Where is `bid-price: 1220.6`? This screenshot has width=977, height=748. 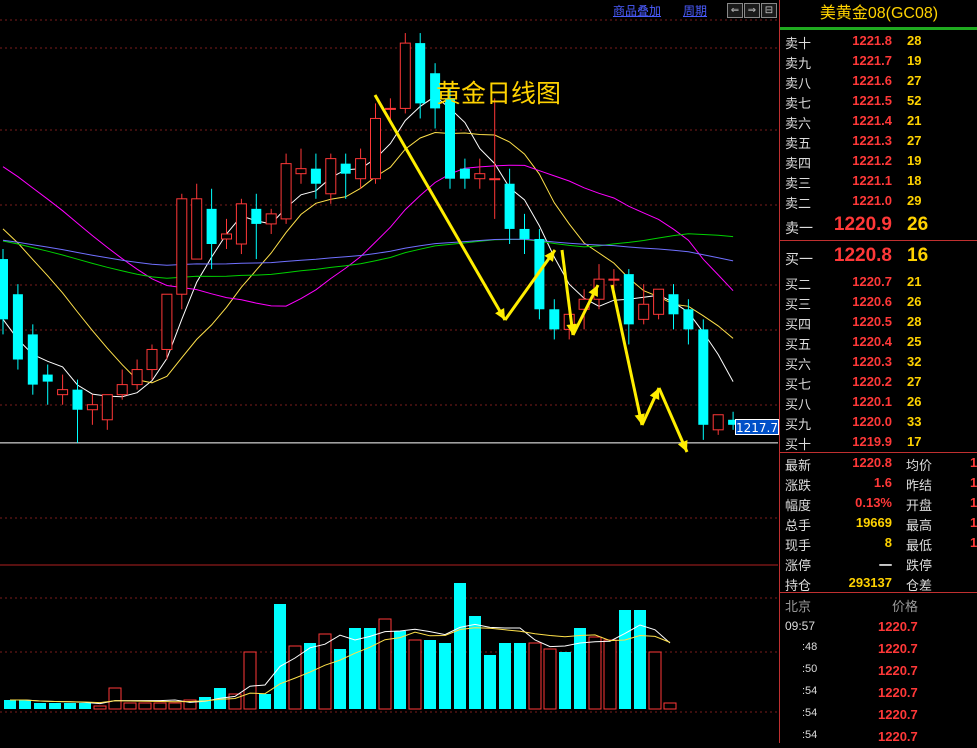 bid-price: 1220.6 is located at coordinates (872, 301).